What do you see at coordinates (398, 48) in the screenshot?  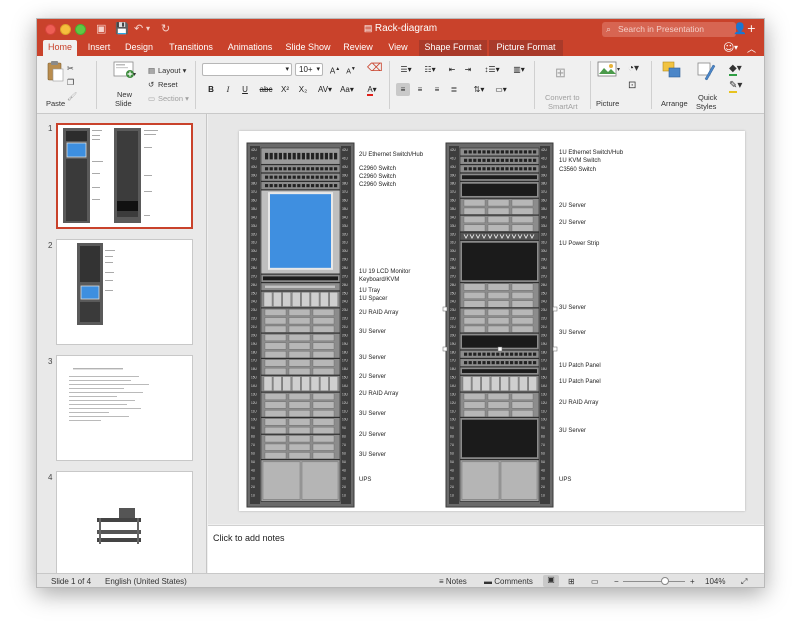 I see `tab-view: View` at bounding box center [398, 48].